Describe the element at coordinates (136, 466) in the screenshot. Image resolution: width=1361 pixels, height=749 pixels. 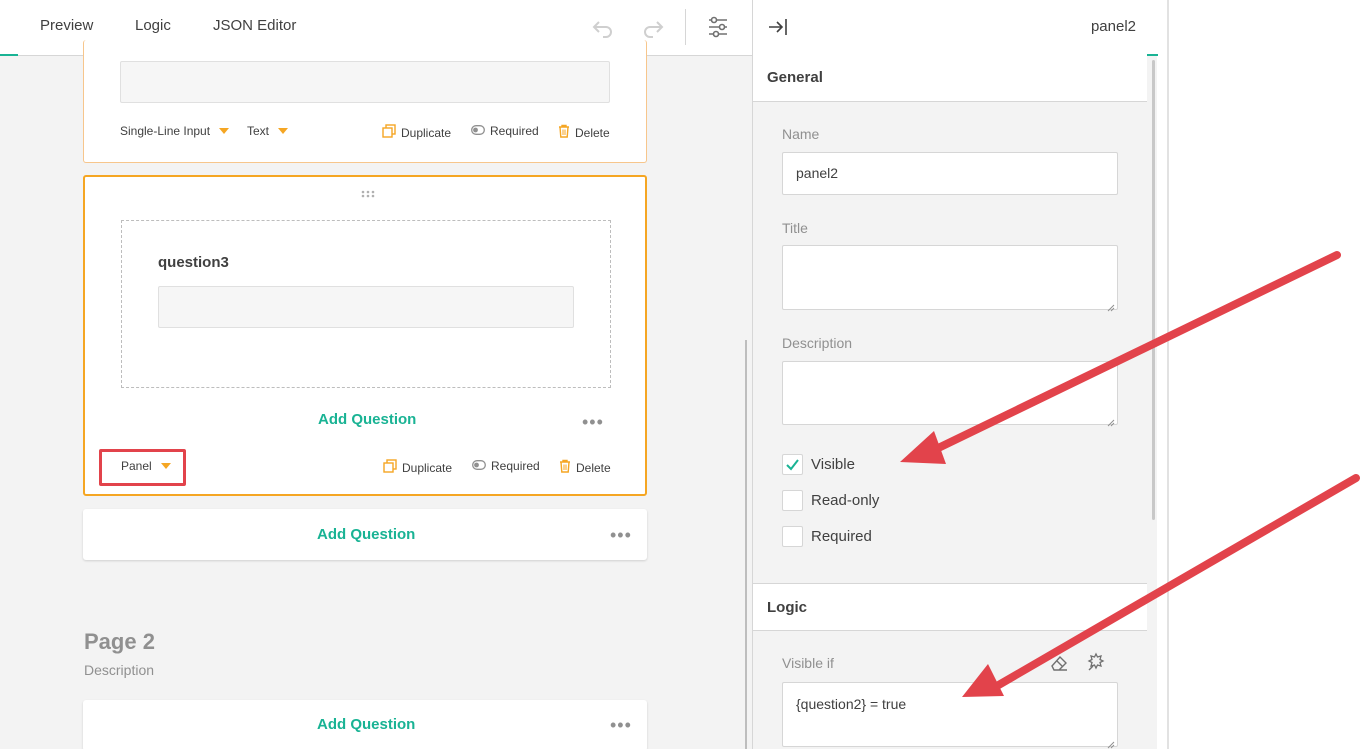
I see `panel-type-label: Panel` at that location.